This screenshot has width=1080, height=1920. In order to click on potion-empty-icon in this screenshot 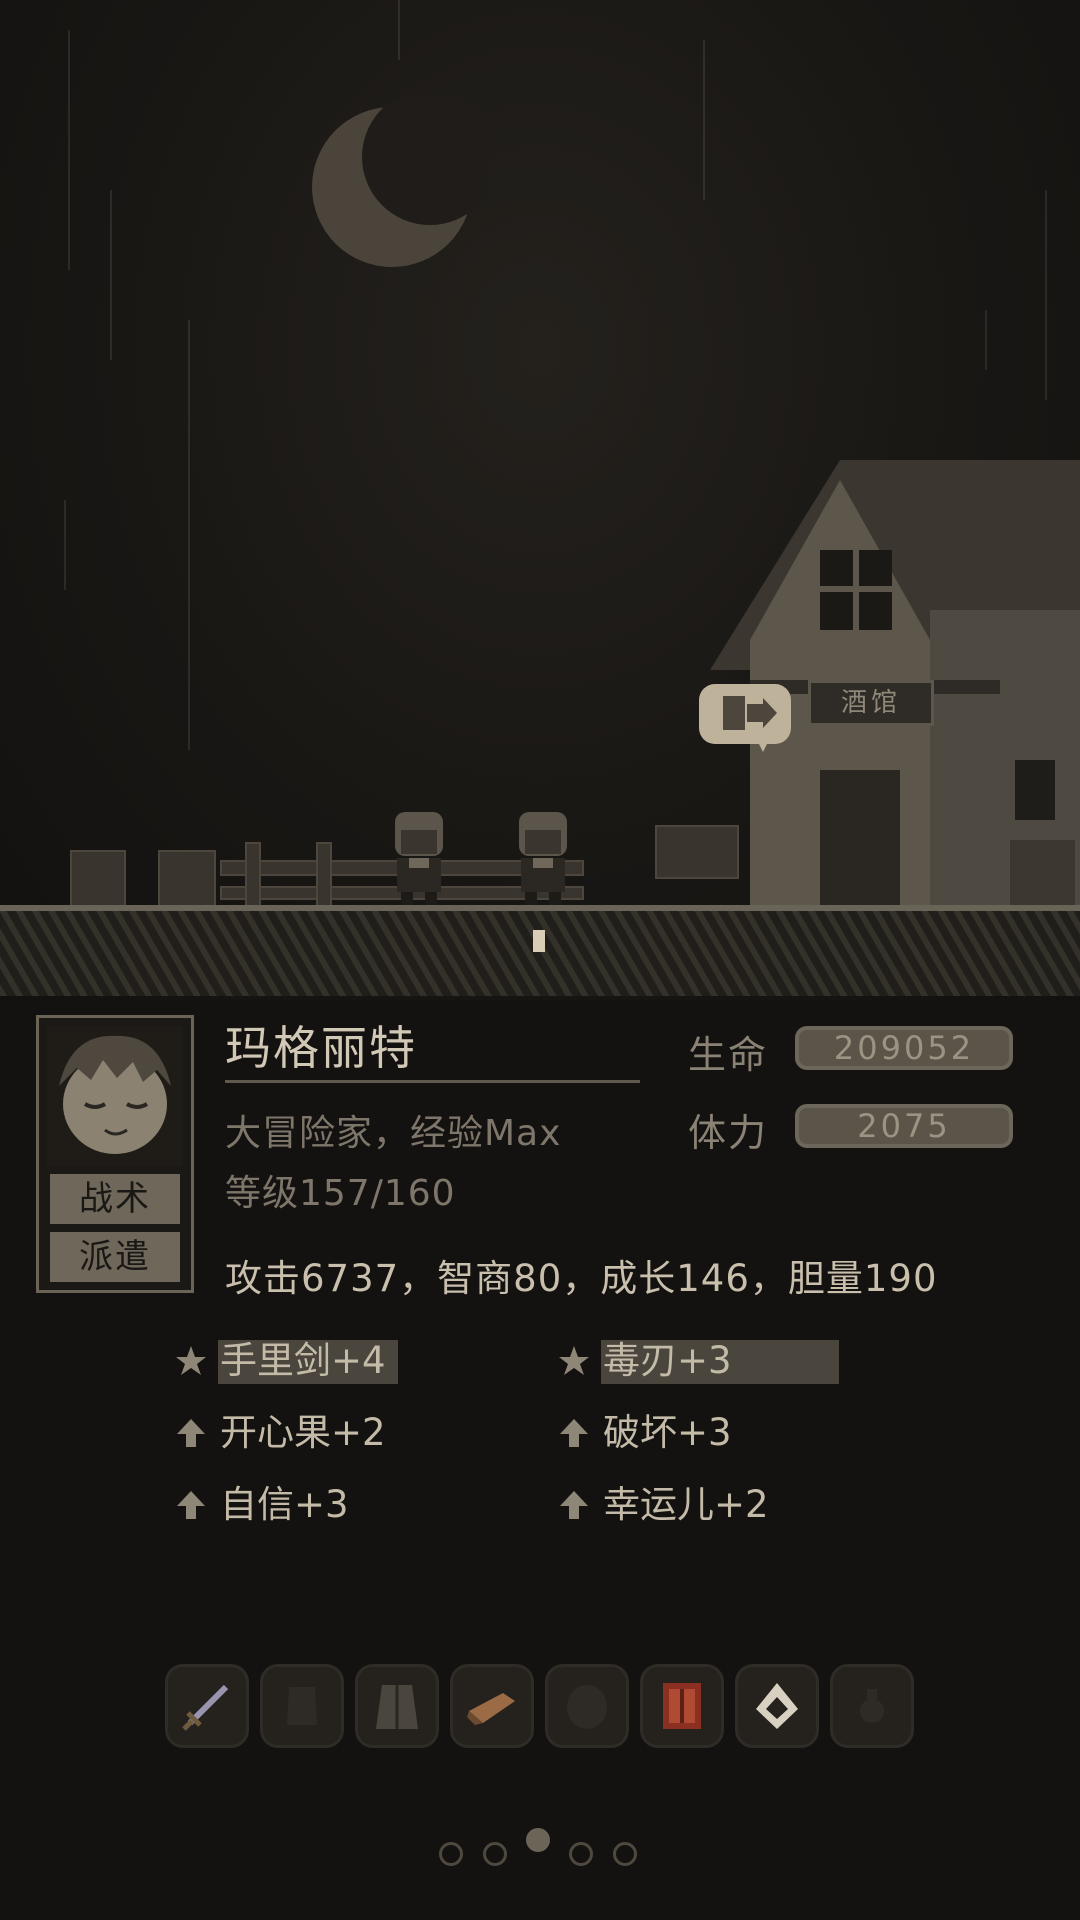, I will do `click(872, 1706)`.